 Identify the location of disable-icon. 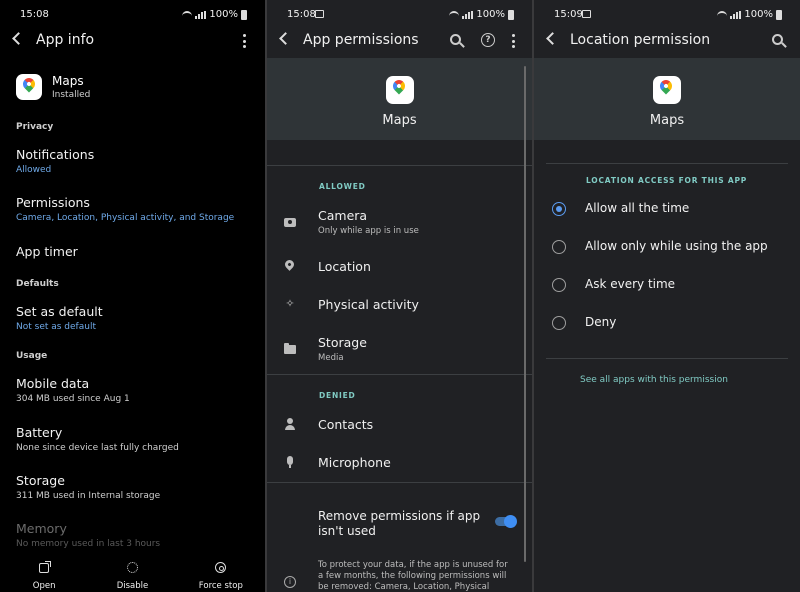
(132, 567).